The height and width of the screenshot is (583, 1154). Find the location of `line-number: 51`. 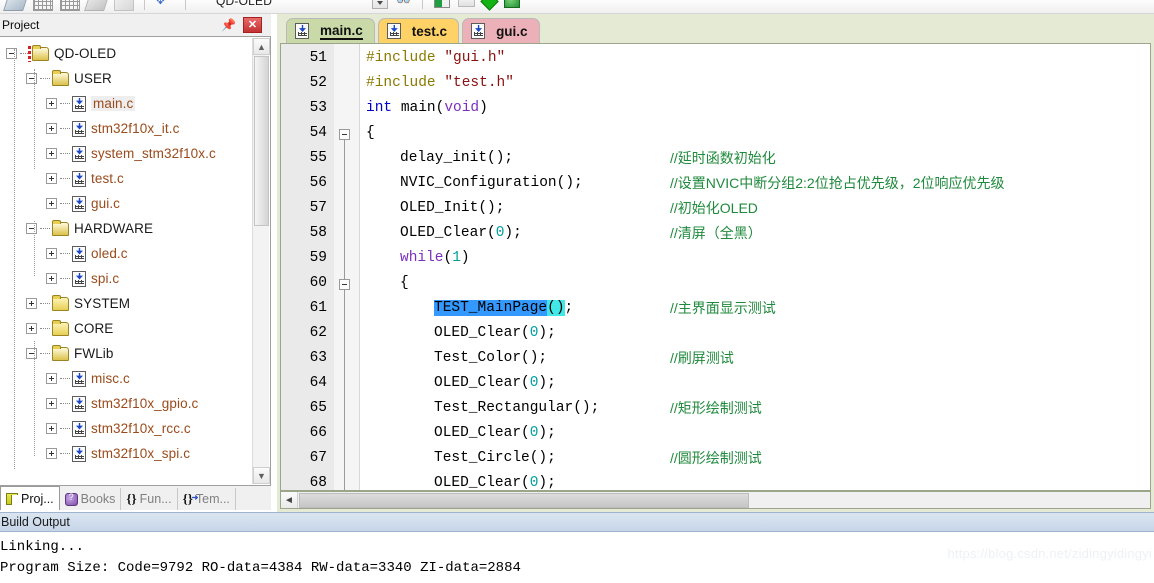

line-number: 51 is located at coordinates (318, 58).